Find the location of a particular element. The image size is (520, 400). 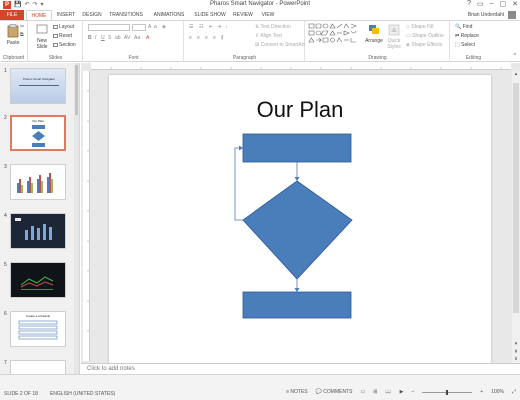

shrink-font-icon: a is located at coordinates (155, 27).